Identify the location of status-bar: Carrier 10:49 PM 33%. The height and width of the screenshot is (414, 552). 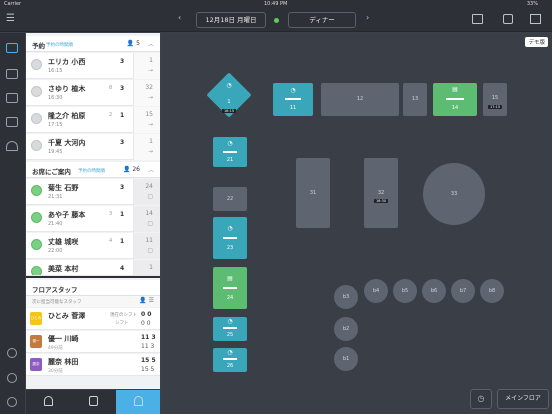
(276, 4).